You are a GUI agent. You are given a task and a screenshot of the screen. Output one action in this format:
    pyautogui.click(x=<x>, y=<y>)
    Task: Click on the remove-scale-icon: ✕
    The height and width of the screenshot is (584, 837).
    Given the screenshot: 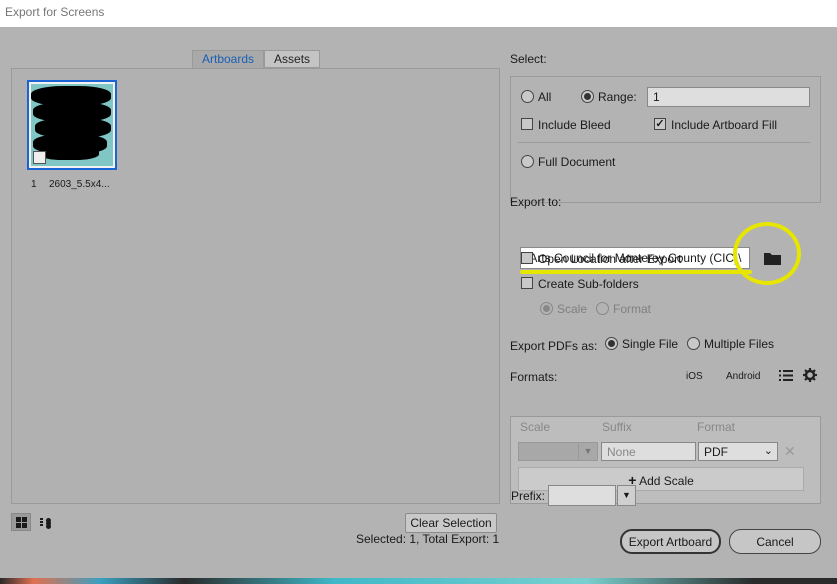 What is the action you would take?
    pyautogui.click(x=790, y=451)
    